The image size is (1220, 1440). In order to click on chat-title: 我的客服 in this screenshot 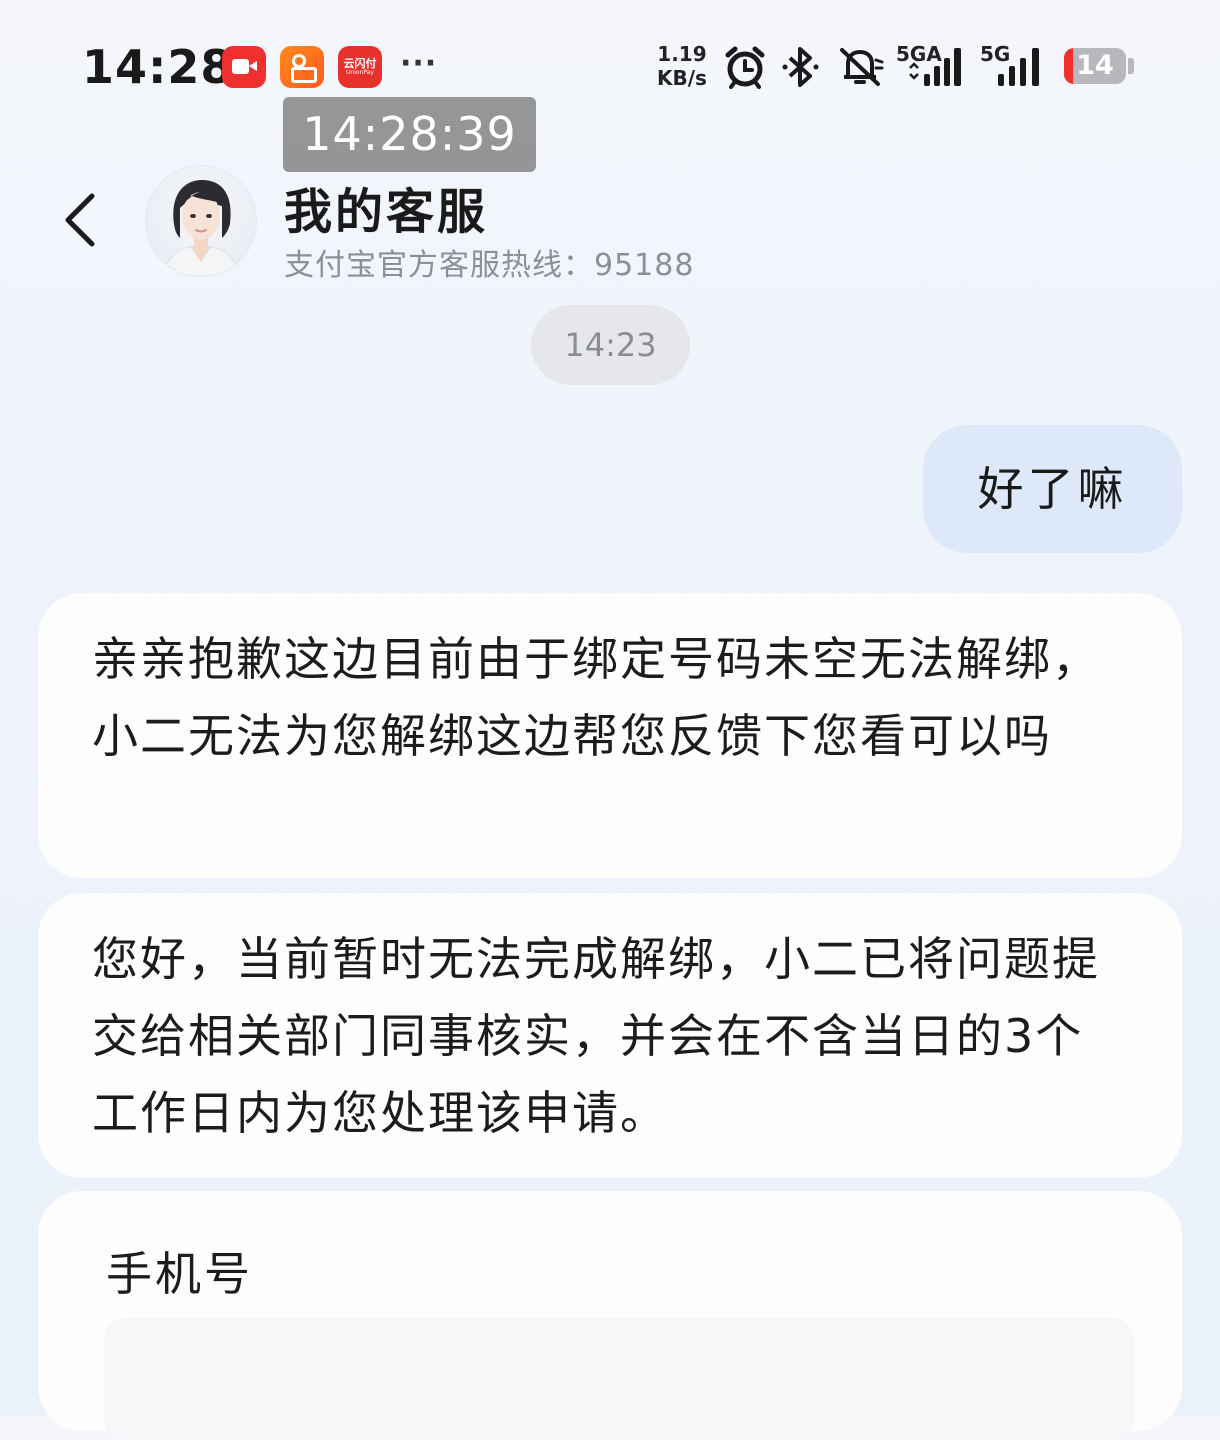, I will do `click(386, 212)`.